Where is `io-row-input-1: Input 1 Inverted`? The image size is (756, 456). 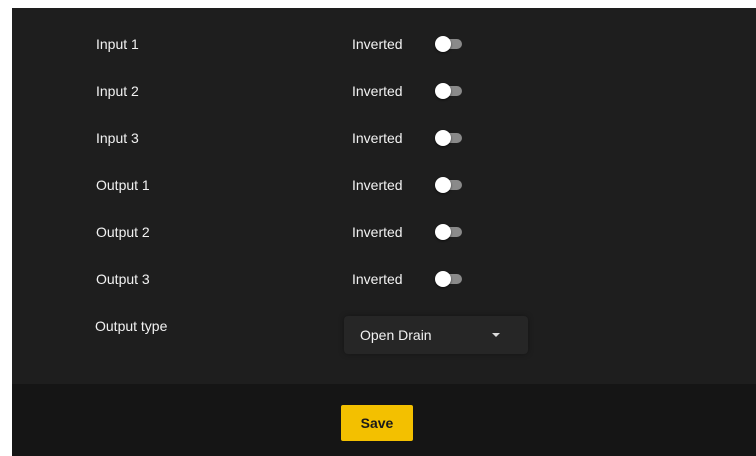 io-row-input-1: Input 1 Inverted is located at coordinates (384, 44).